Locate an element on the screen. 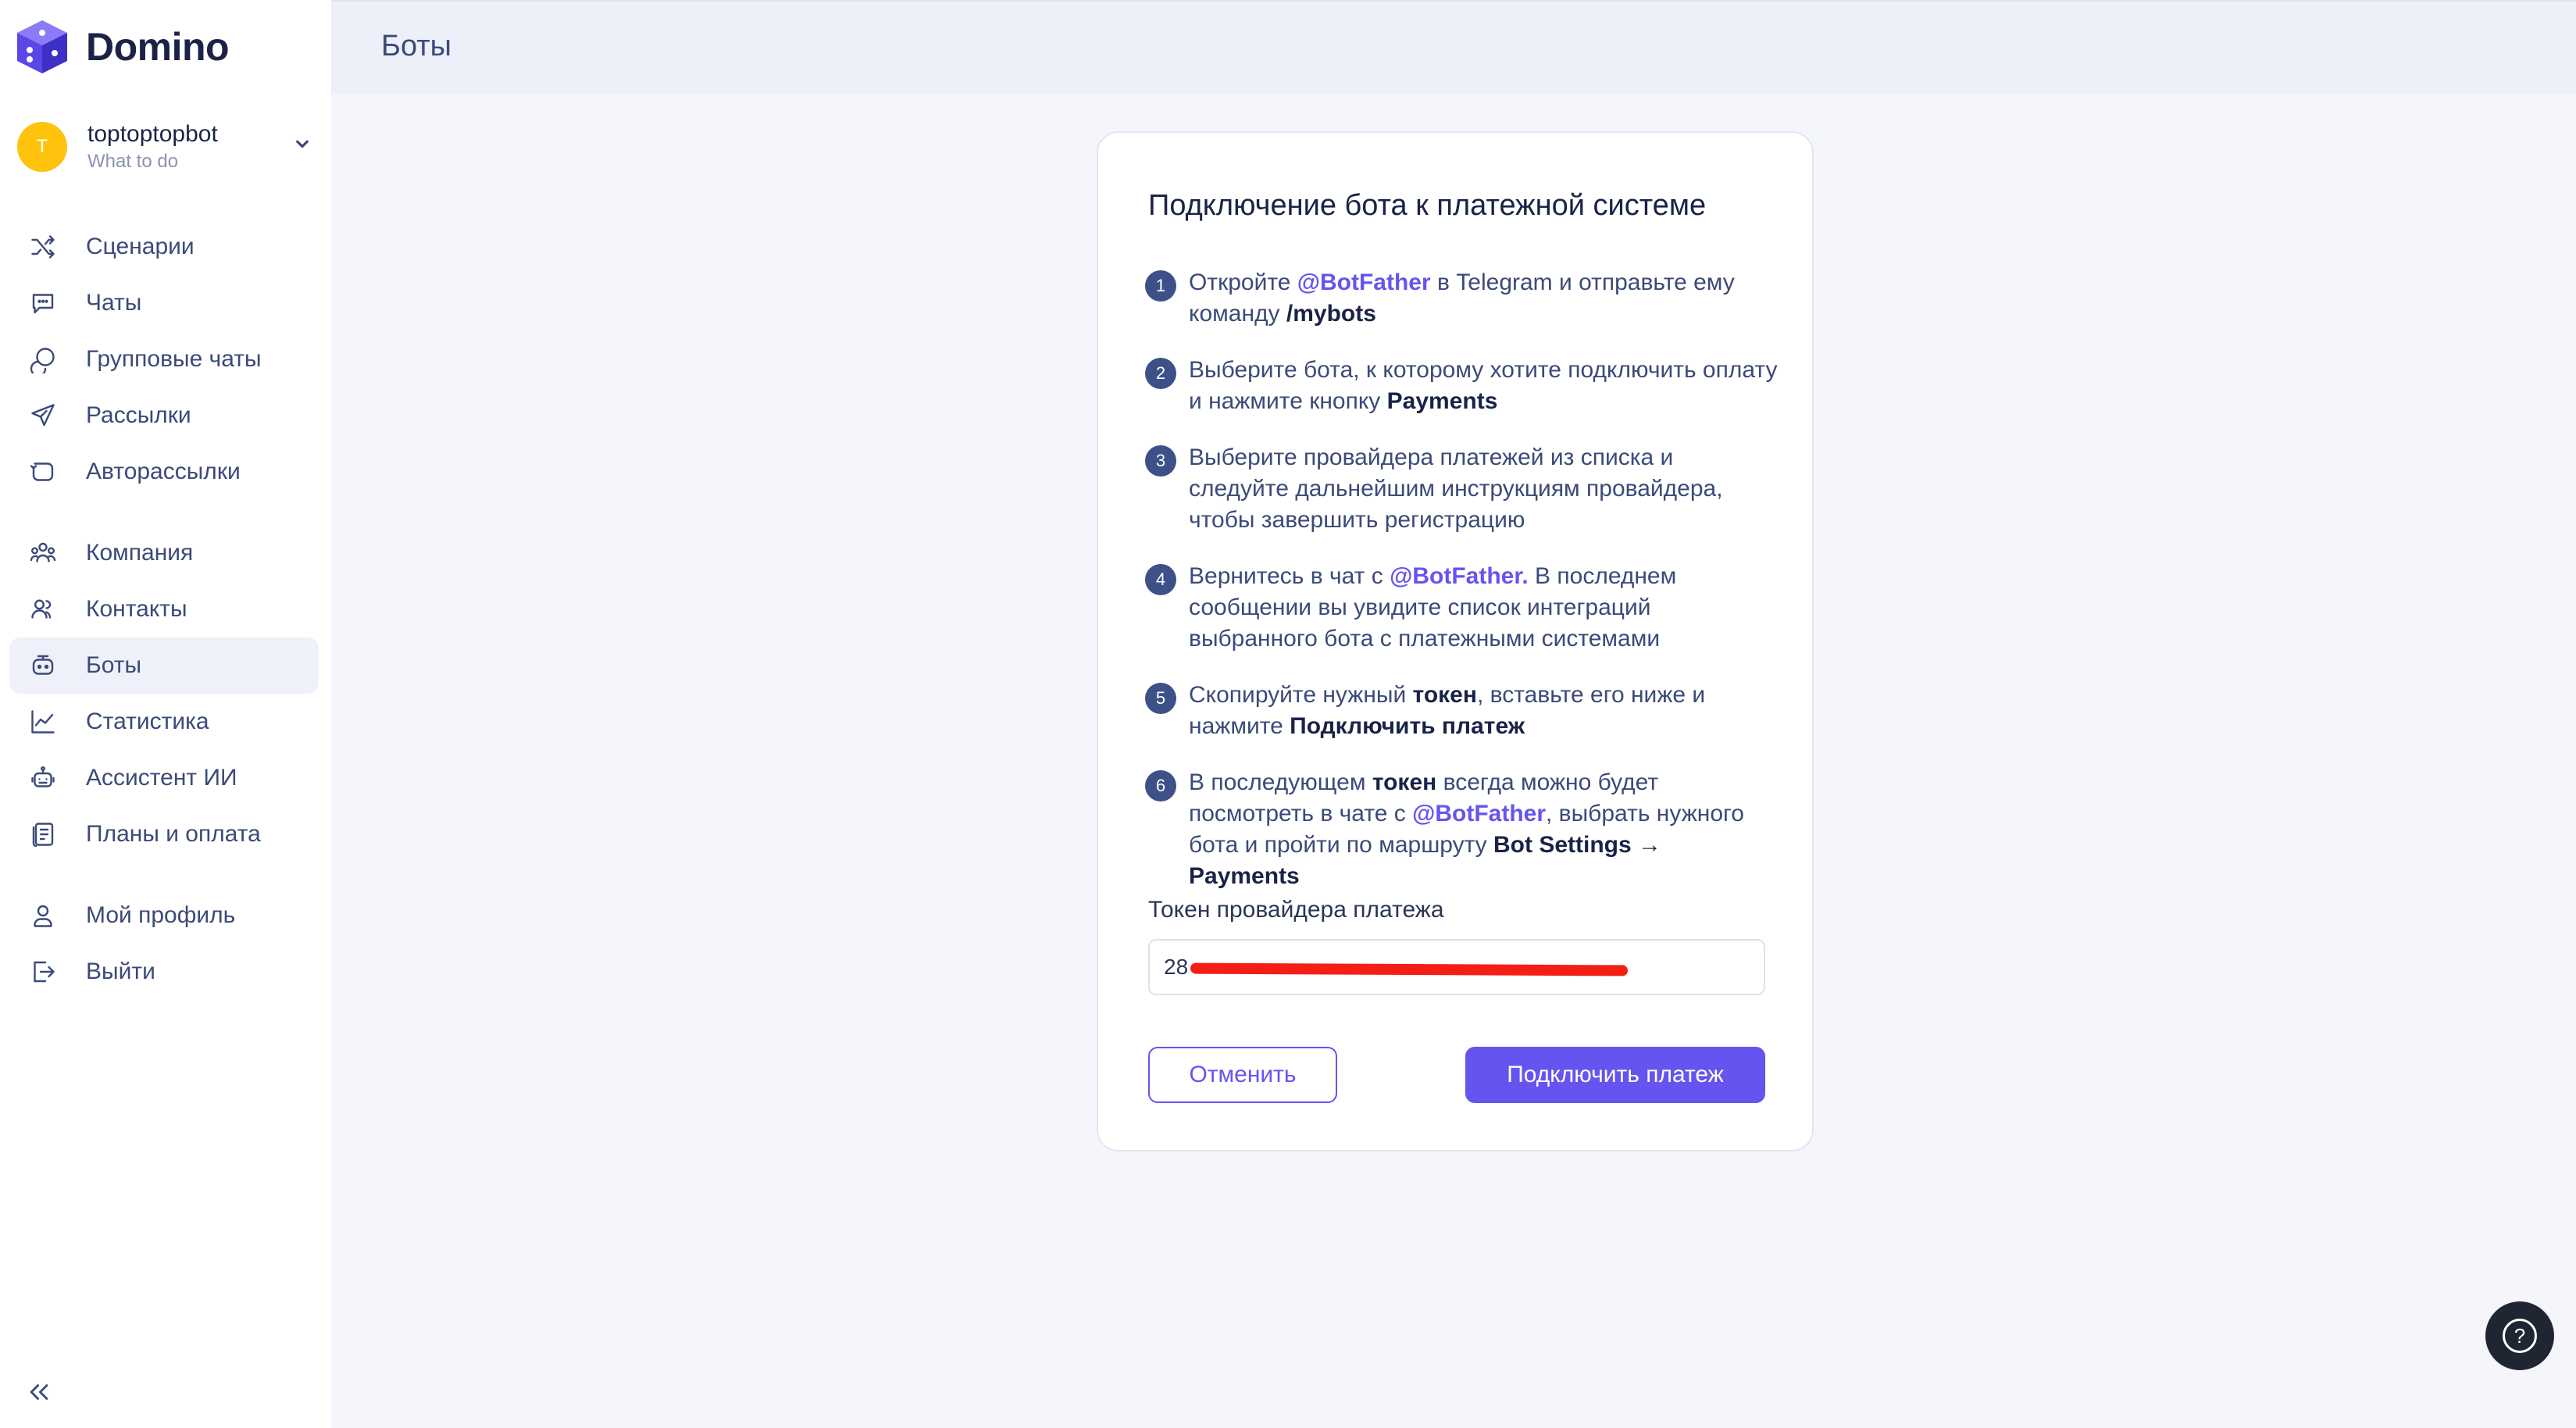 The height and width of the screenshot is (1428, 2576). bot-icon is located at coordinates (43, 665).